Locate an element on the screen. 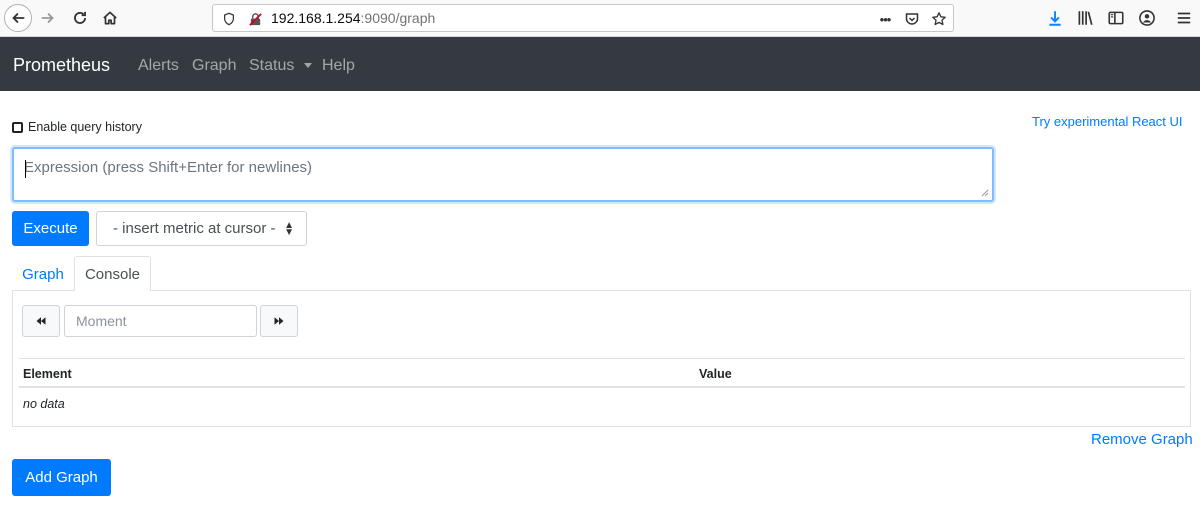 The width and height of the screenshot is (1200, 525). caret-down-icon is located at coordinates (307, 66).